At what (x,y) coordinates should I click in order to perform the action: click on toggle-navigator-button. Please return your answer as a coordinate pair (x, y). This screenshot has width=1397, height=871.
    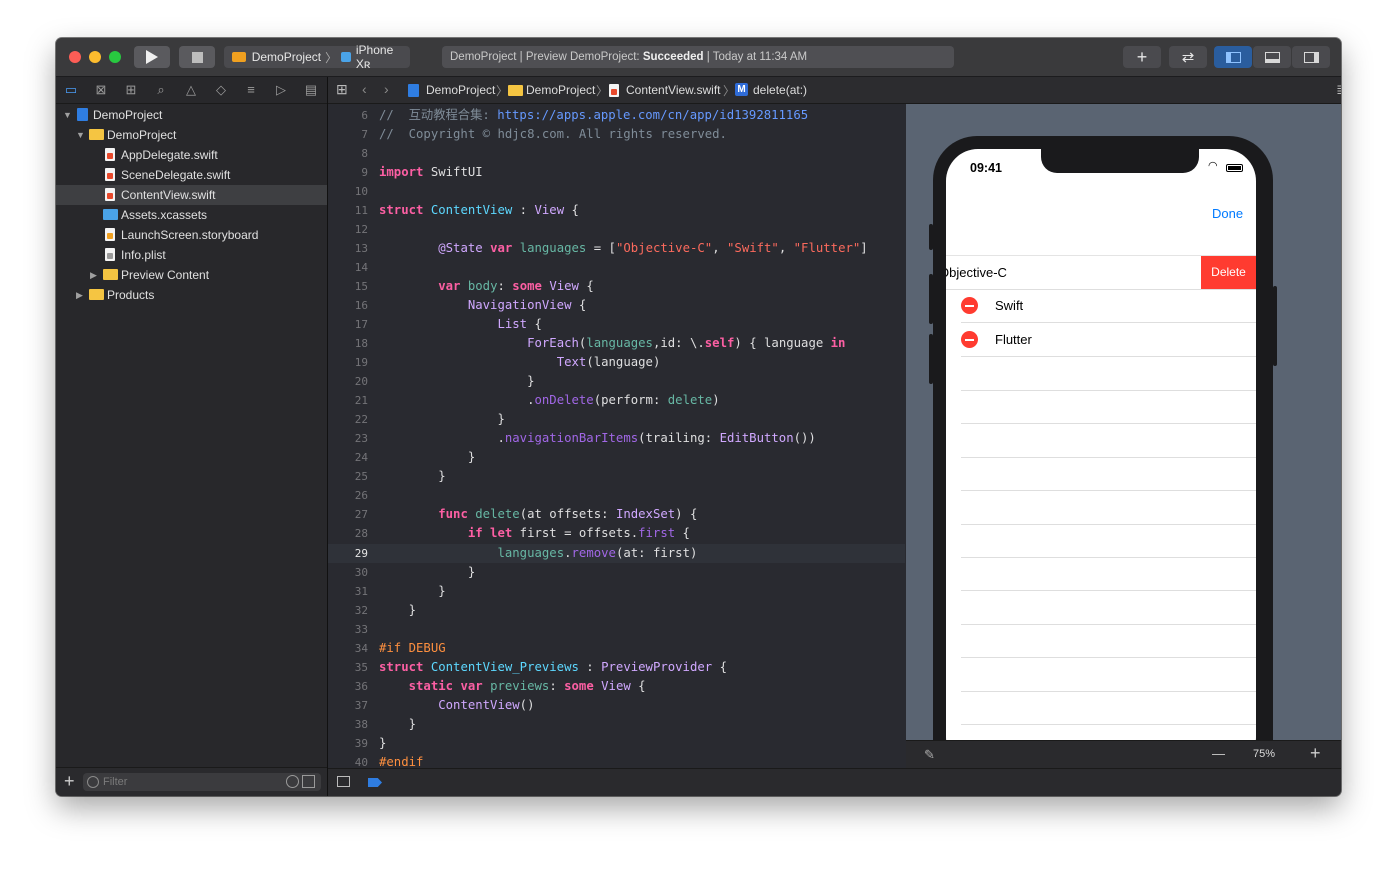
    Looking at the image, I should click on (1233, 57).